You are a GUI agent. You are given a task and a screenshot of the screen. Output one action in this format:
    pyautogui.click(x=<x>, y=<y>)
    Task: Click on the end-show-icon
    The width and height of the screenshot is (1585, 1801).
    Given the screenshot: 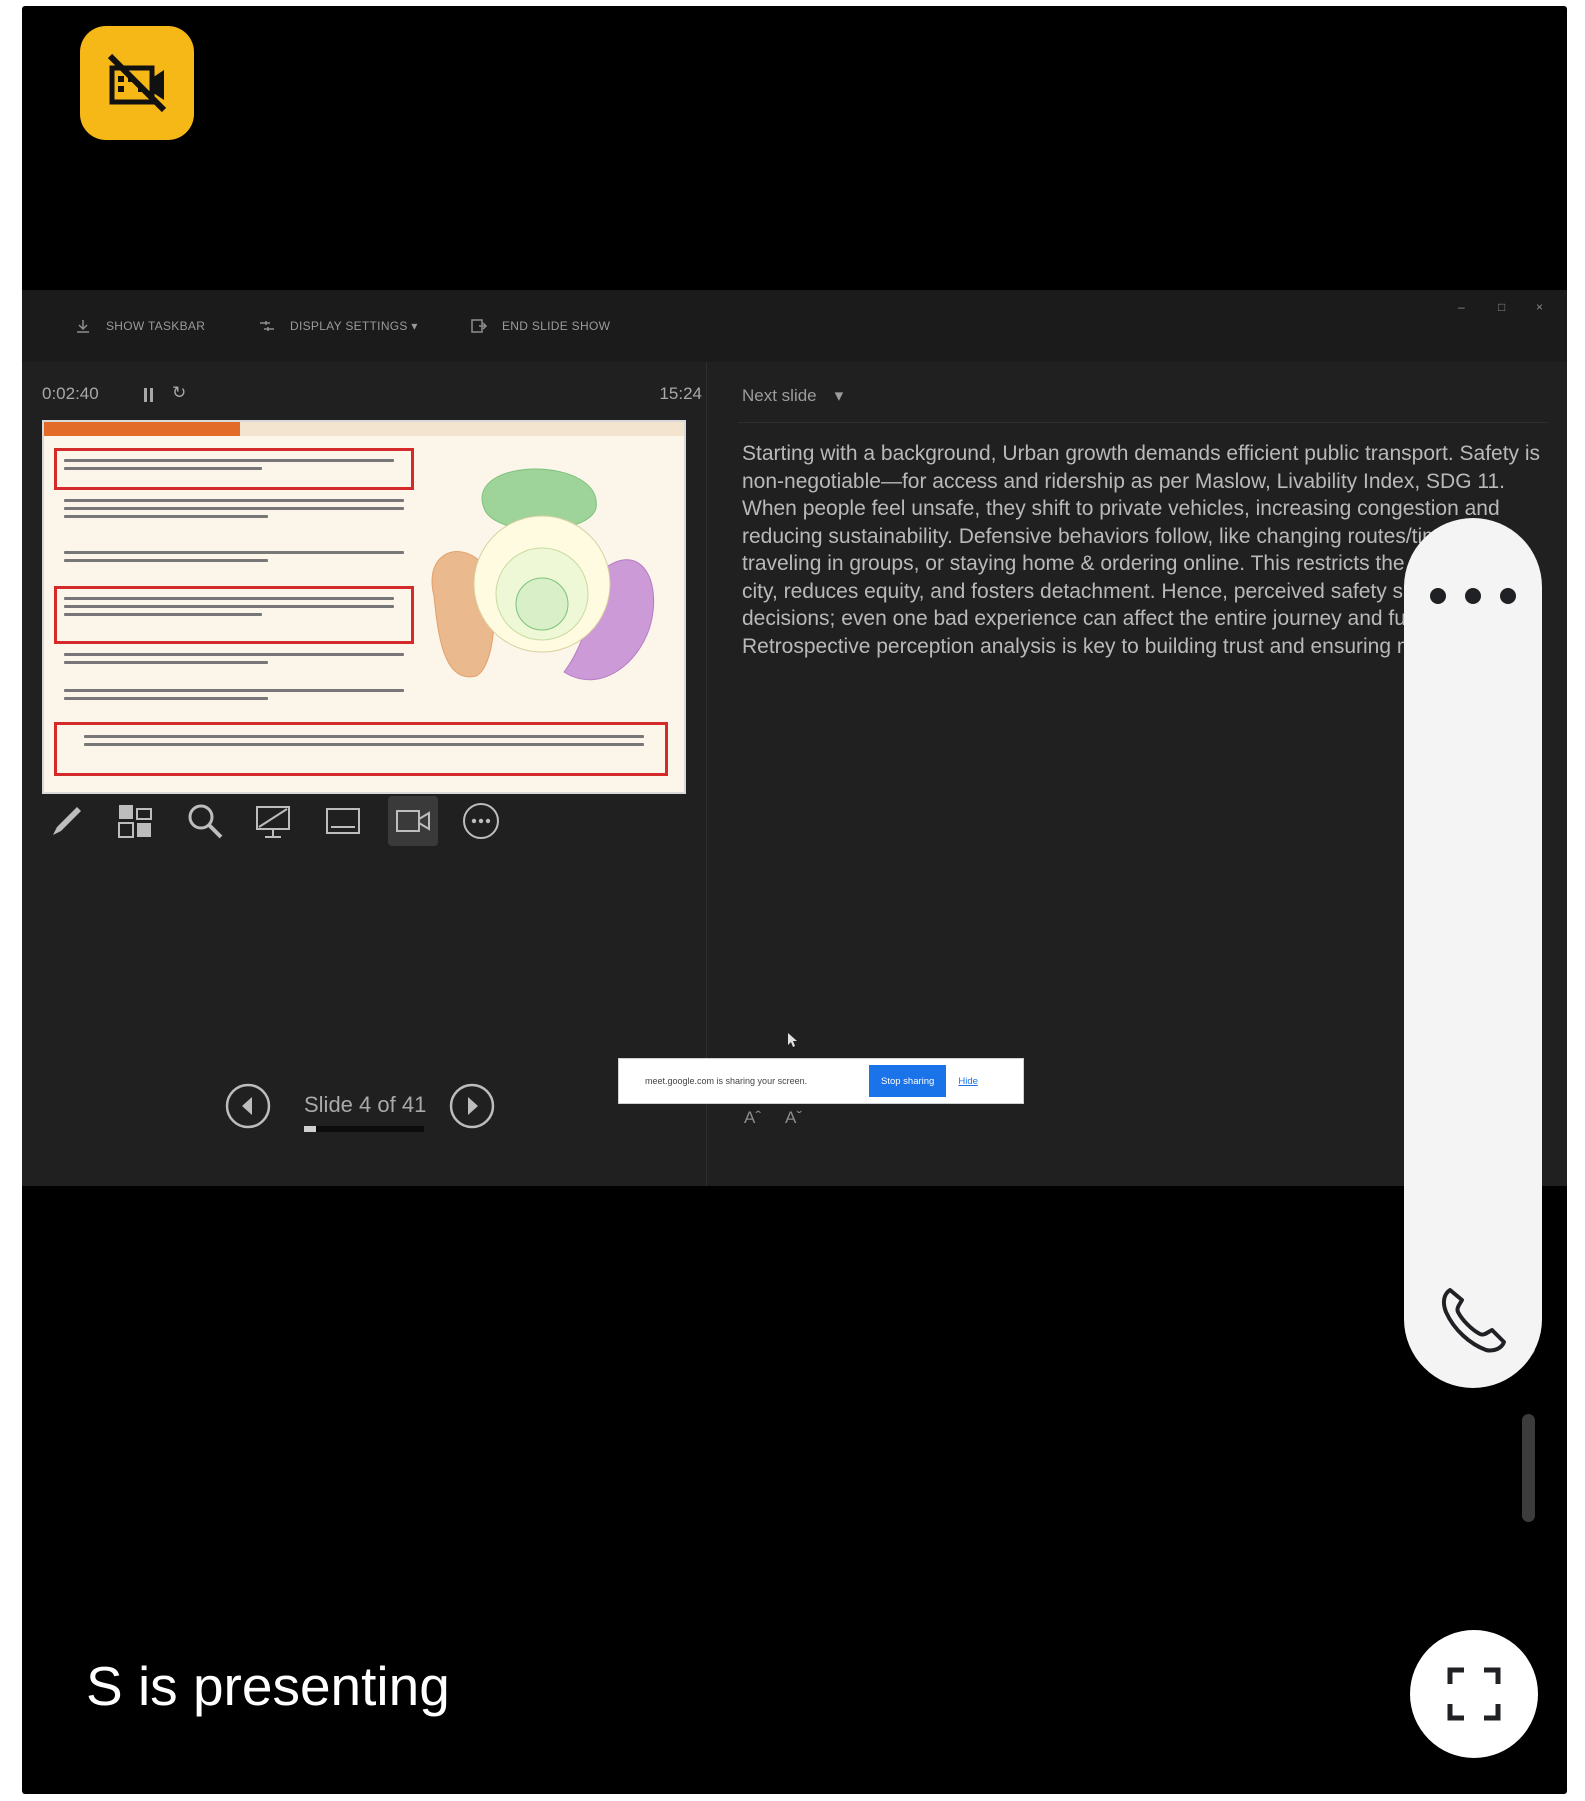 What is the action you would take?
    pyautogui.click(x=479, y=326)
    